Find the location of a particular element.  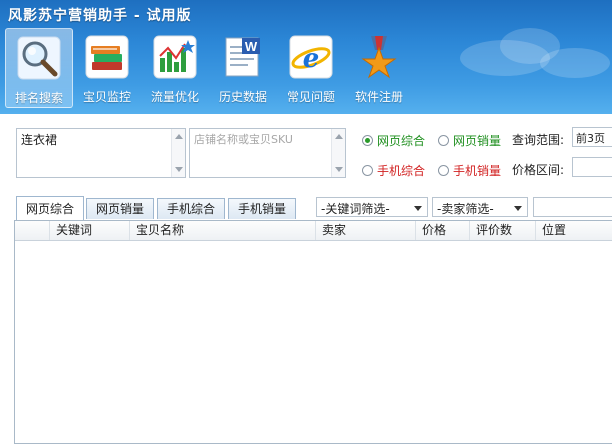

radio-mobile-comprehensive: 手机综合 is located at coordinates (393, 170).